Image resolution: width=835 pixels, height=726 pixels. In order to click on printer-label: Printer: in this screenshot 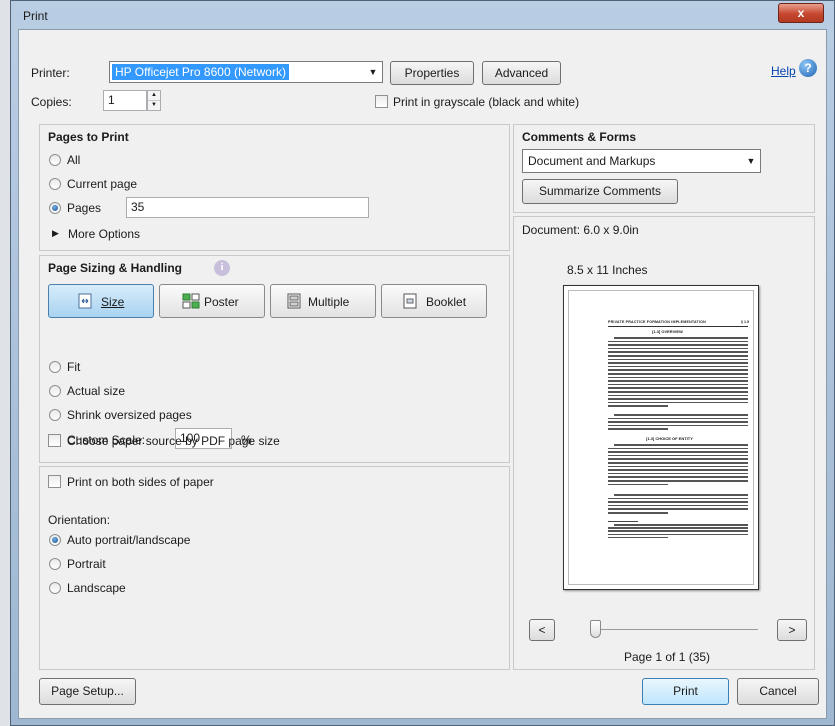, I will do `click(50, 73)`.